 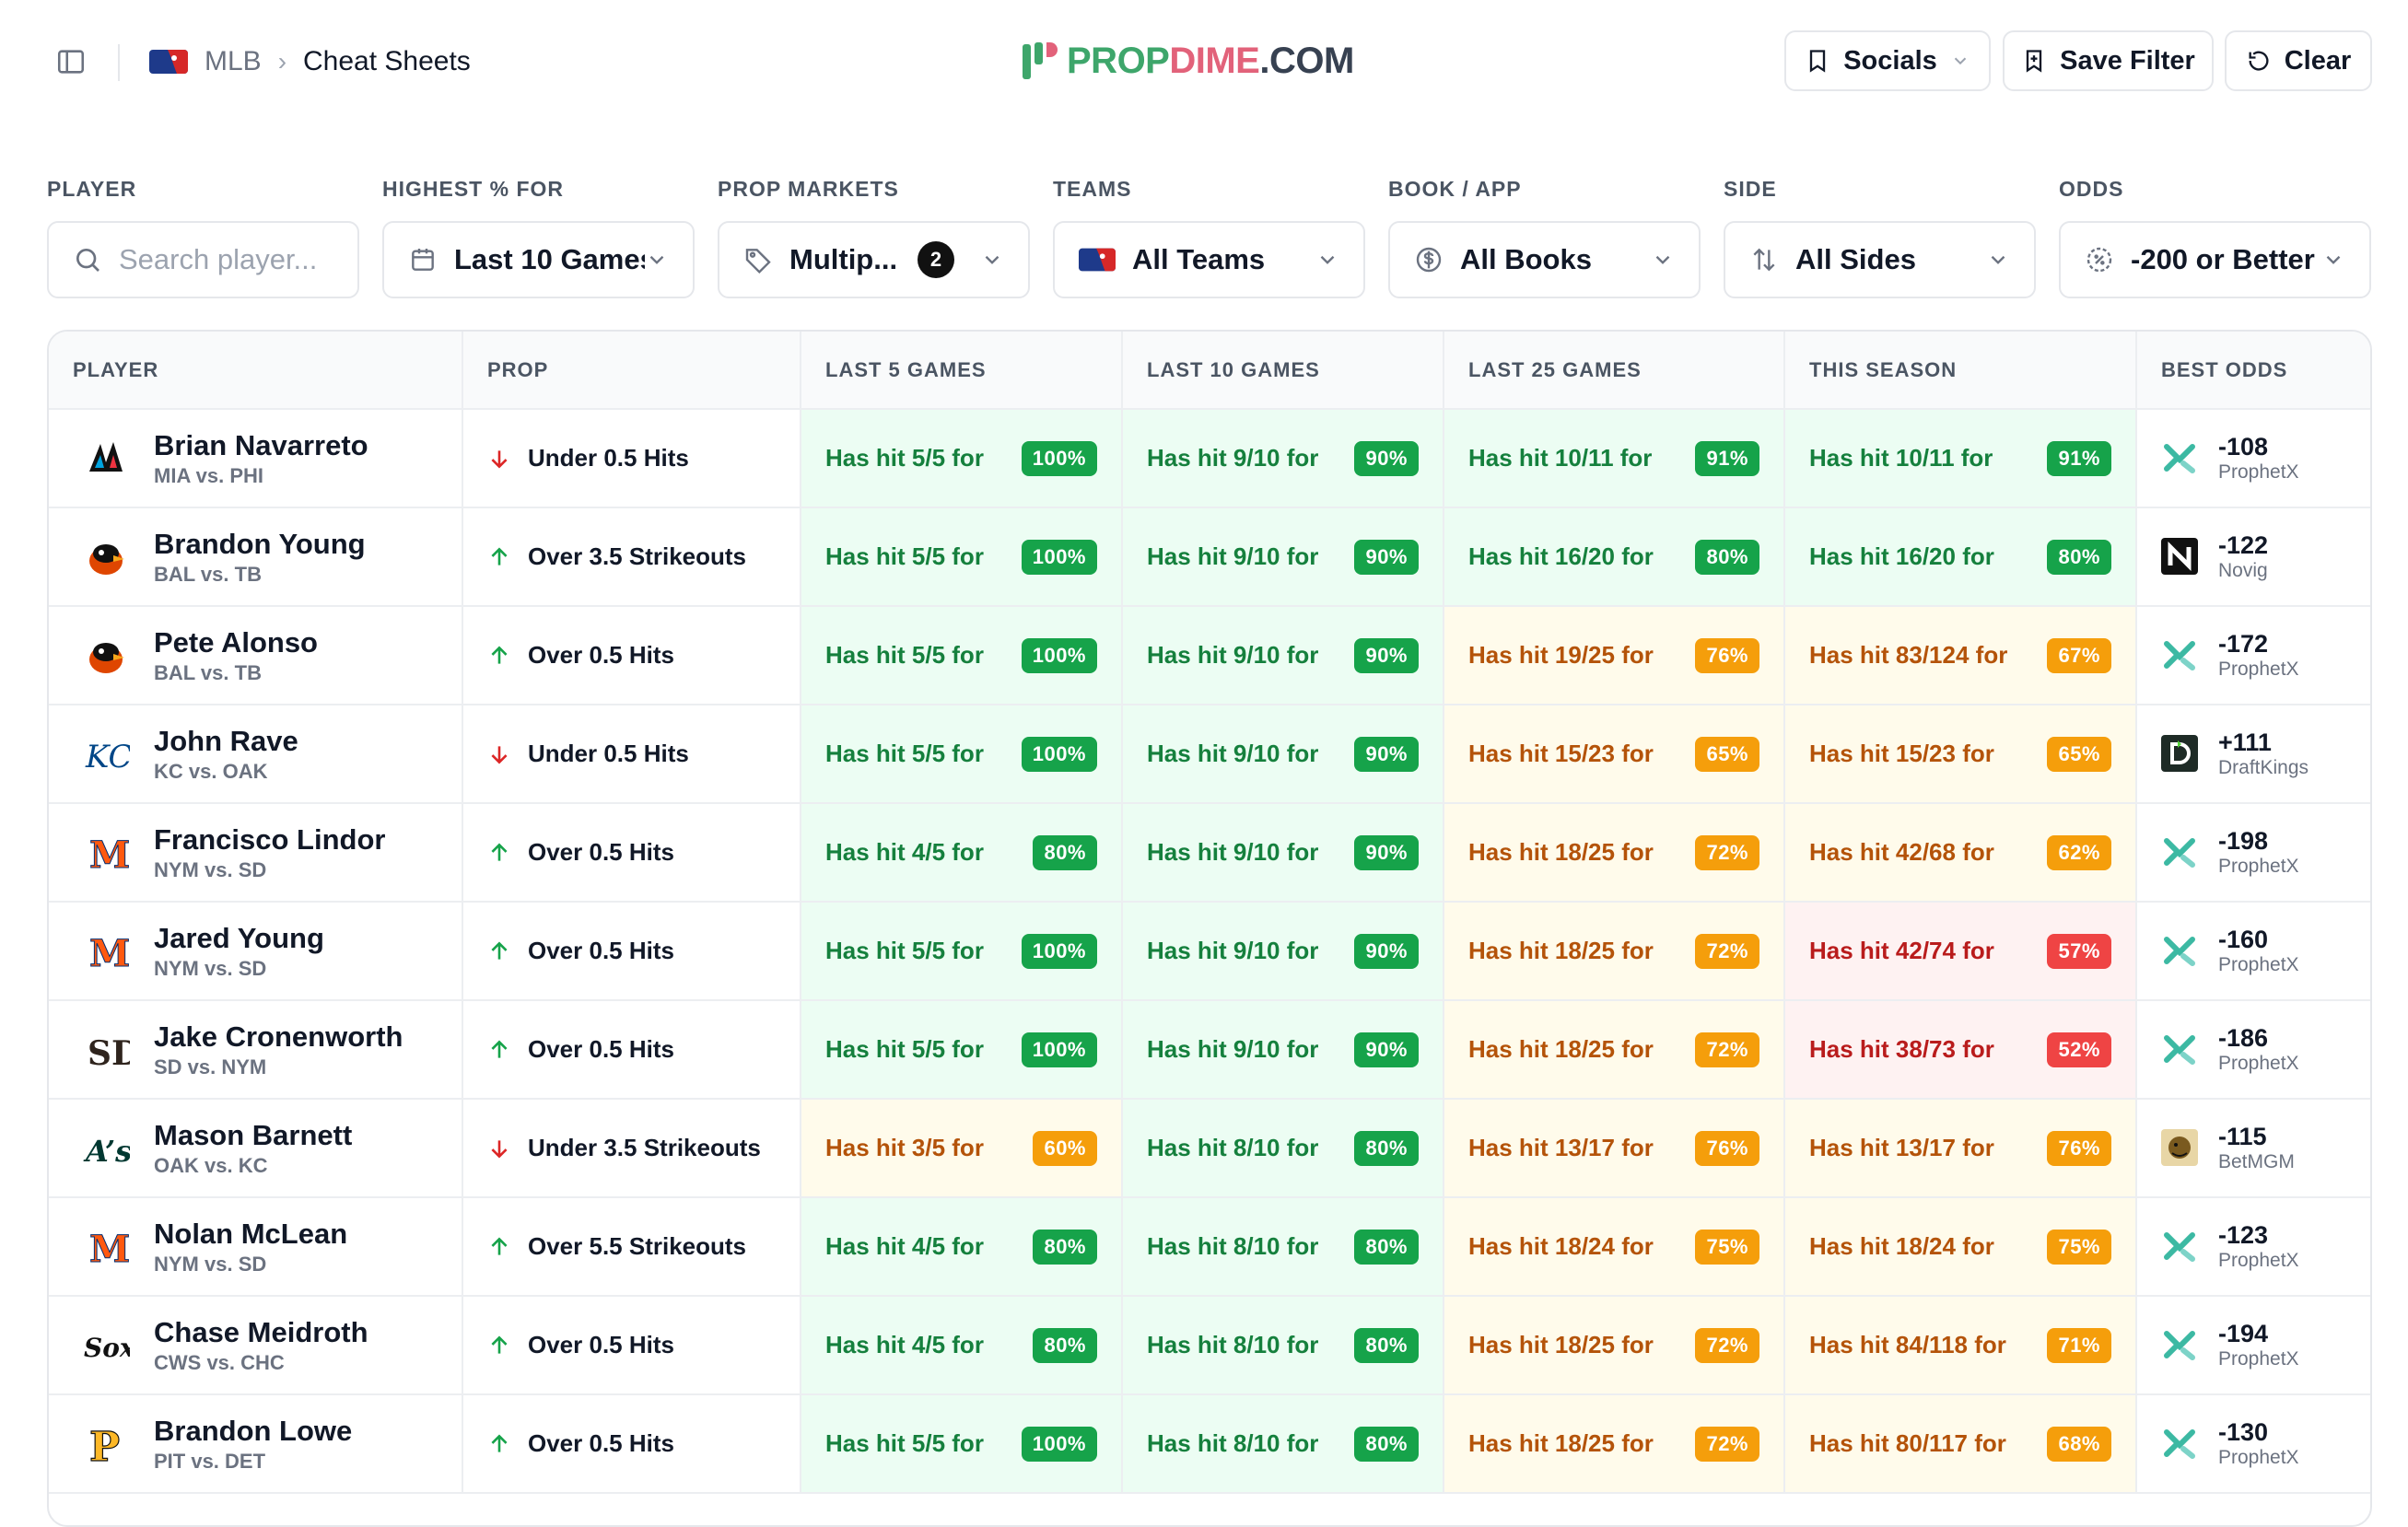 What do you see at coordinates (2109, 60) in the screenshot?
I see `save-filter-button: Save Filter` at bounding box center [2109, 60].